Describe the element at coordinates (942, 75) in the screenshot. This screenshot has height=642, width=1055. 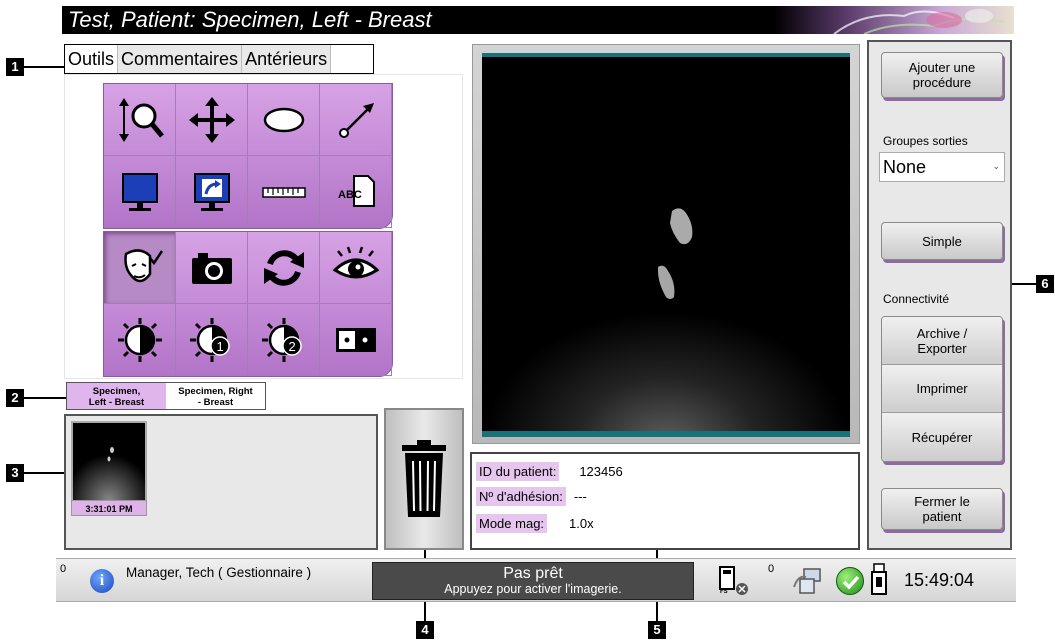
I see `add-procedure-button: Ajouter une procédure` at that location.